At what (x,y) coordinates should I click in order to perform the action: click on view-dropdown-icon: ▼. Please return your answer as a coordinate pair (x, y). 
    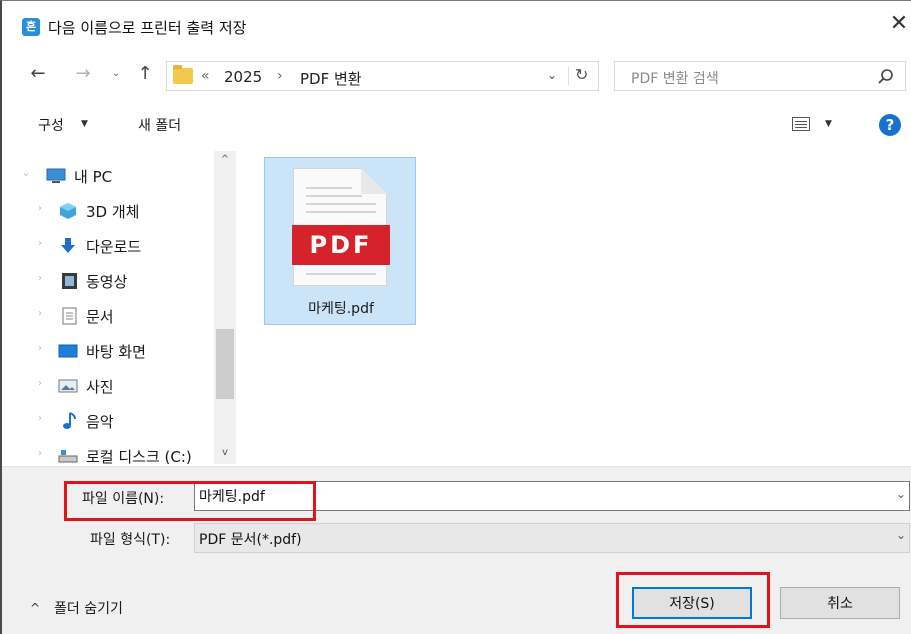
    Looking at the image, I should click on (828, 124).